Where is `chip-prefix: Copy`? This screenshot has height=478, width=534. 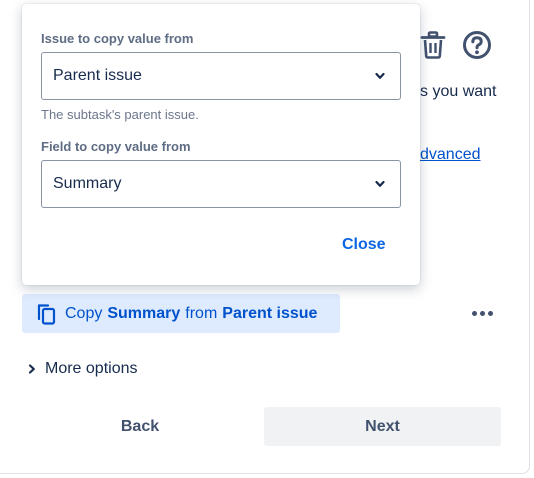 chip-prefix: Copy is located at coordinates (84, 313).